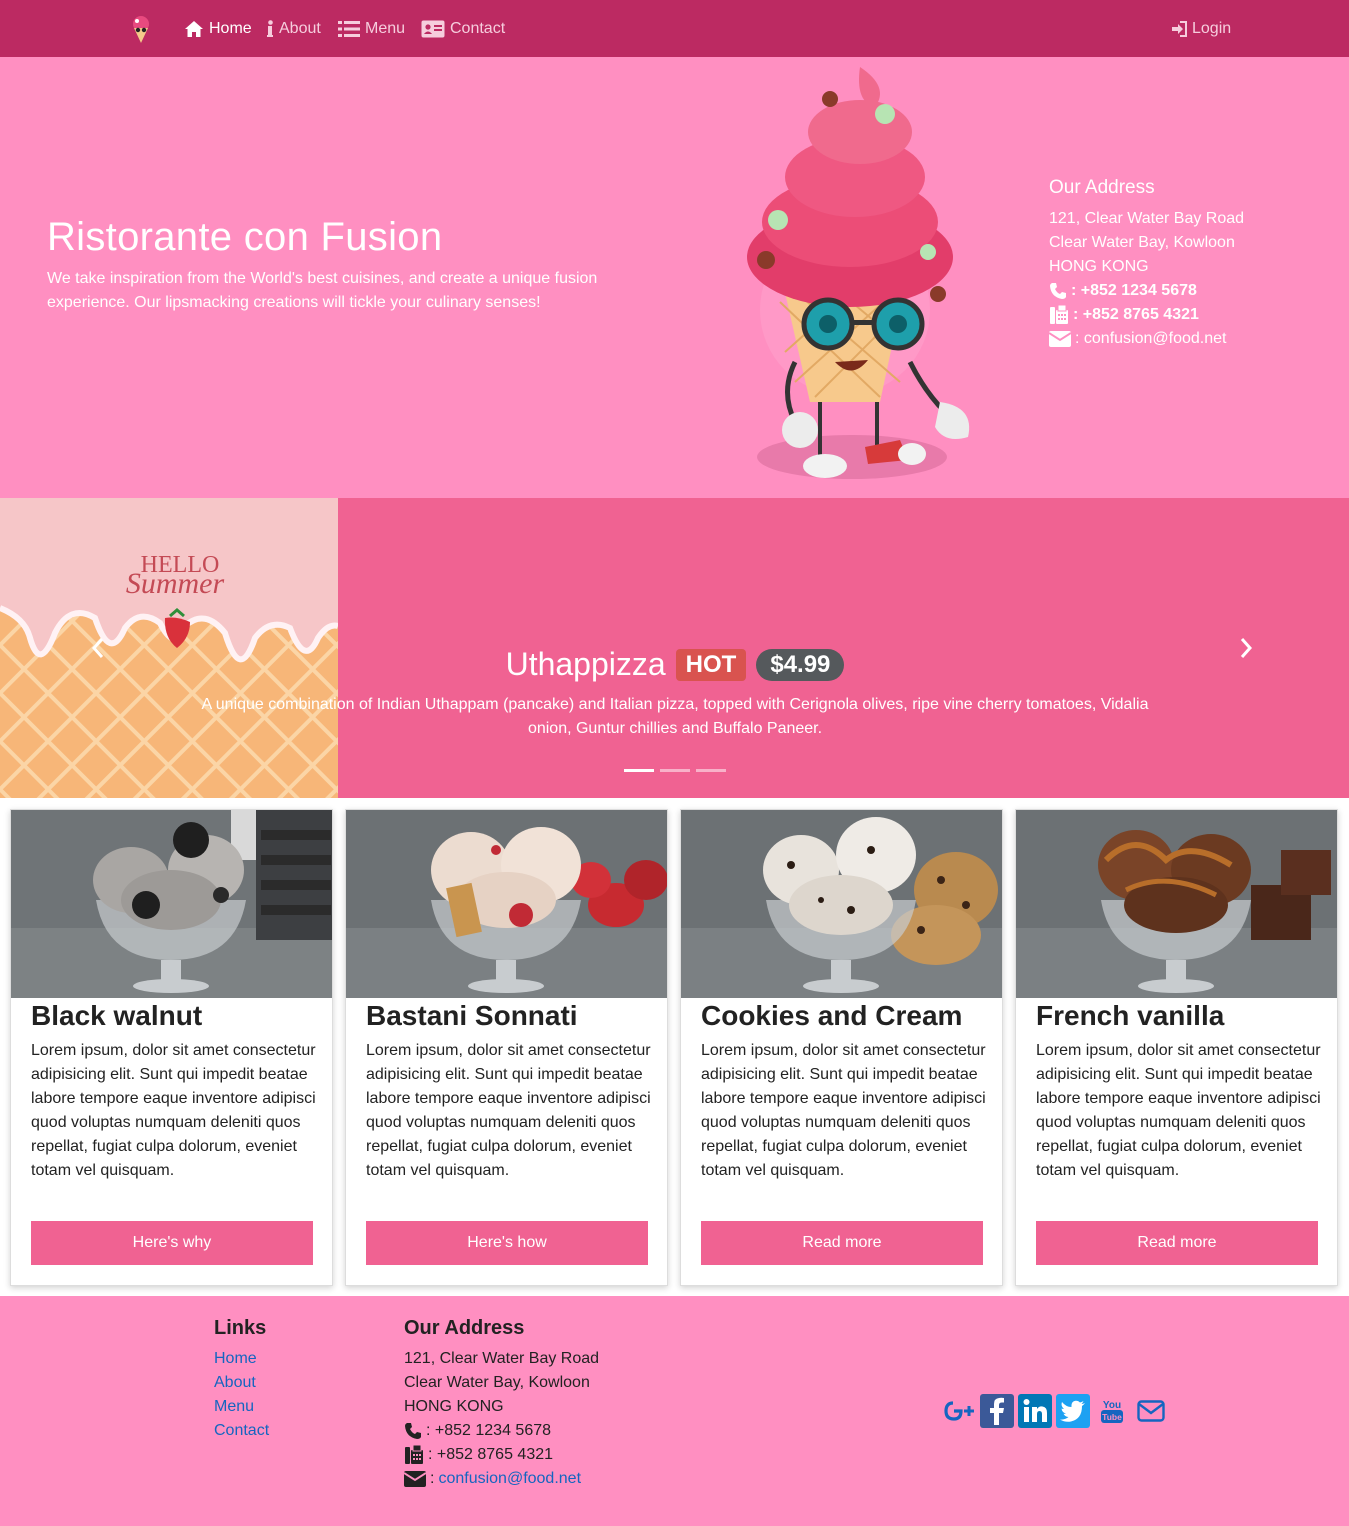  I want to click on nav-login: Login, so click(1201, 29).